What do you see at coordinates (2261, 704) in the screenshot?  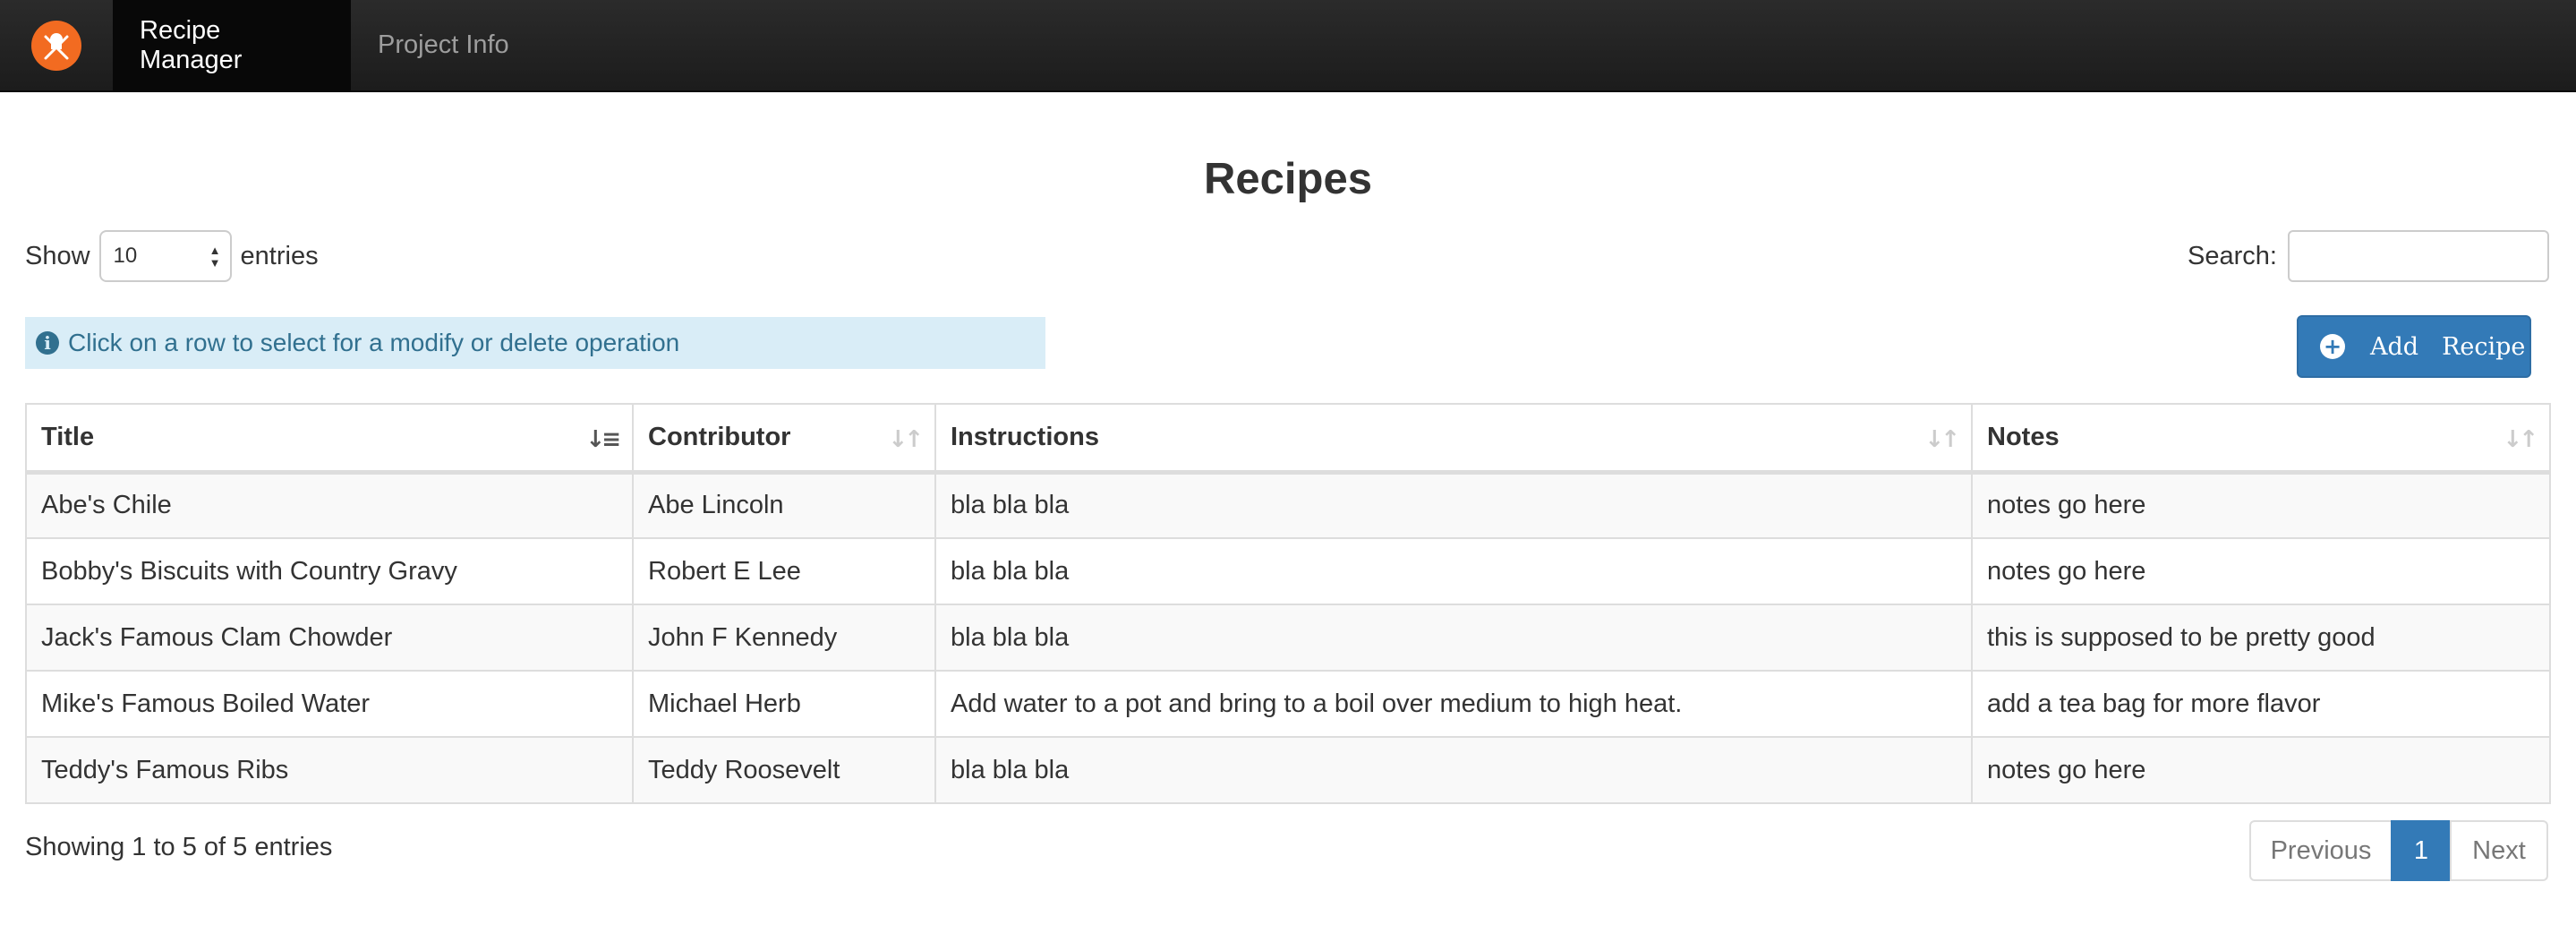 I see `cell-notes: add a tea bag for more flavor` at bounding box center [2261, 704].